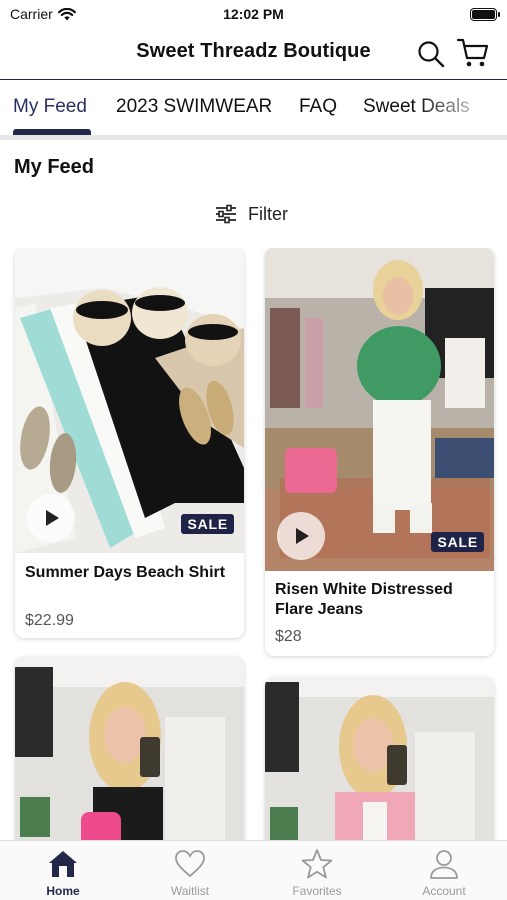 The image size is (507, 900). What do you see at coordinates (268, 213) in the screenshot?
I see `filter-label: Filter` at bounding box center [268, 213].